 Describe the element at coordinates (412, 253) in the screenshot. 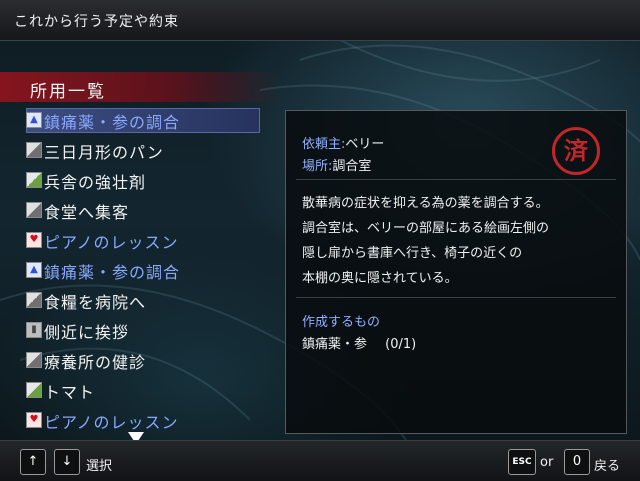

I see `description-line: 隠し扉から書庫へ行き、椅子の近くの` at that location.